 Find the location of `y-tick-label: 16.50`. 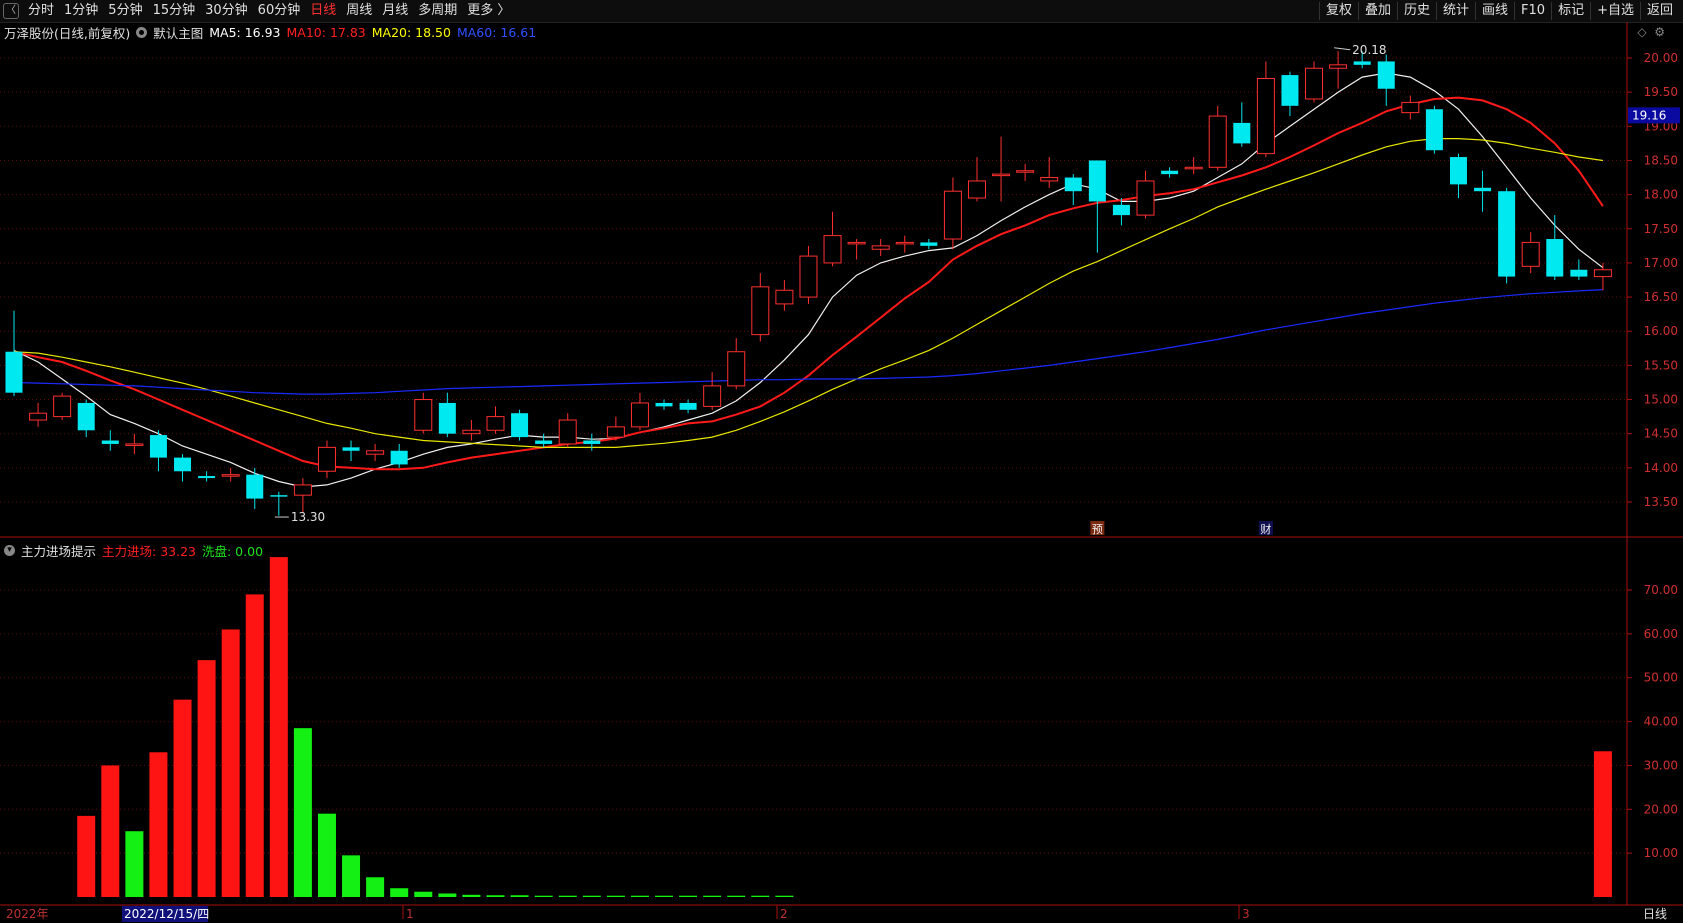

y-tick-label: 16.50 is located at coordinates (1661, 297).